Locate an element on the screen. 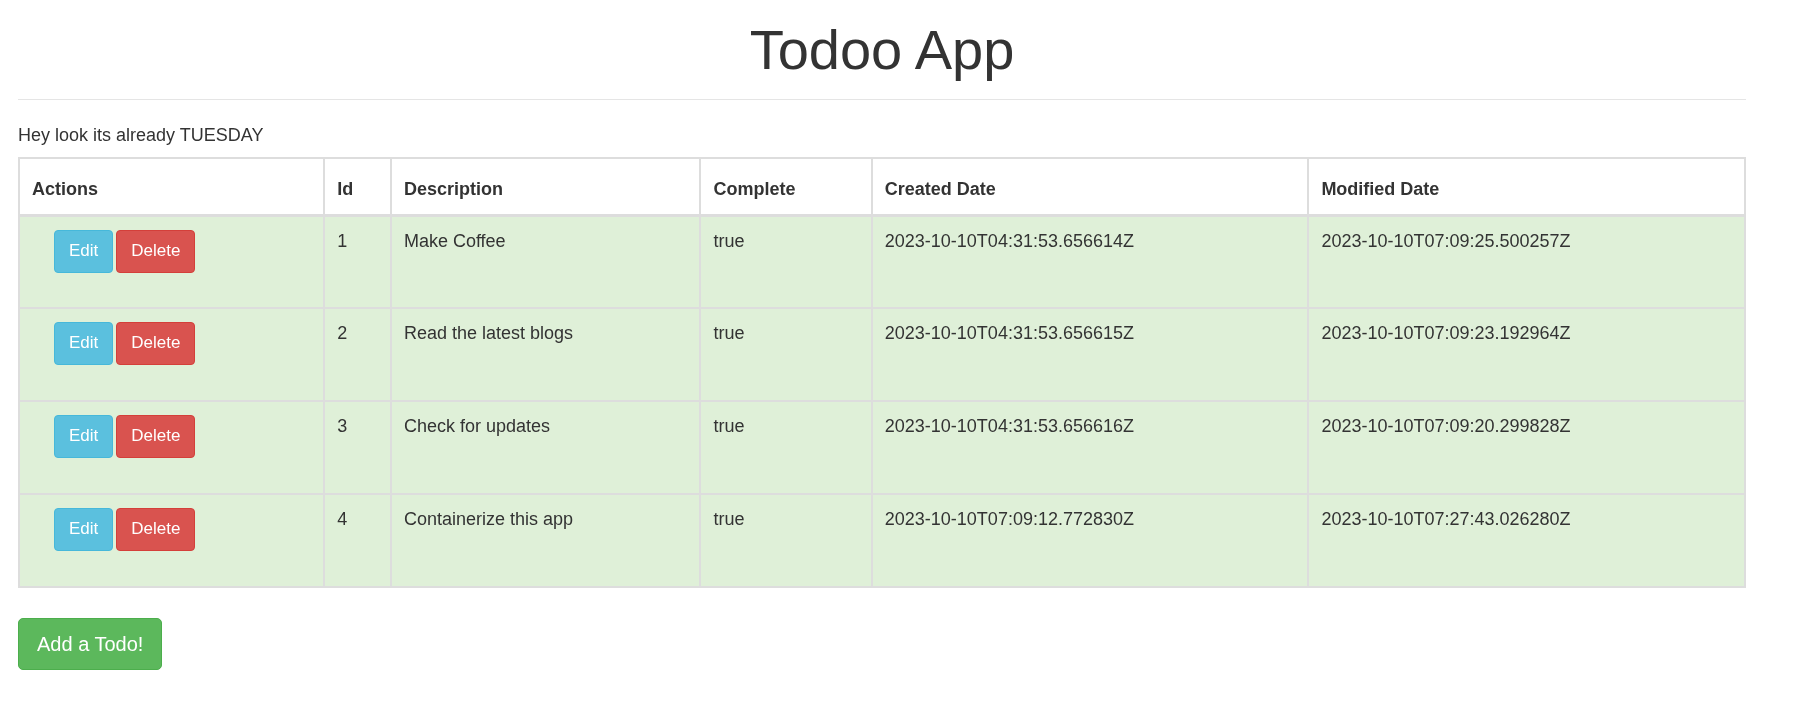 This screenshot has height=717, width=1800. table-cell: 2023-10-10T04:31:53.656615Z is located at coordinates (1090, 355).